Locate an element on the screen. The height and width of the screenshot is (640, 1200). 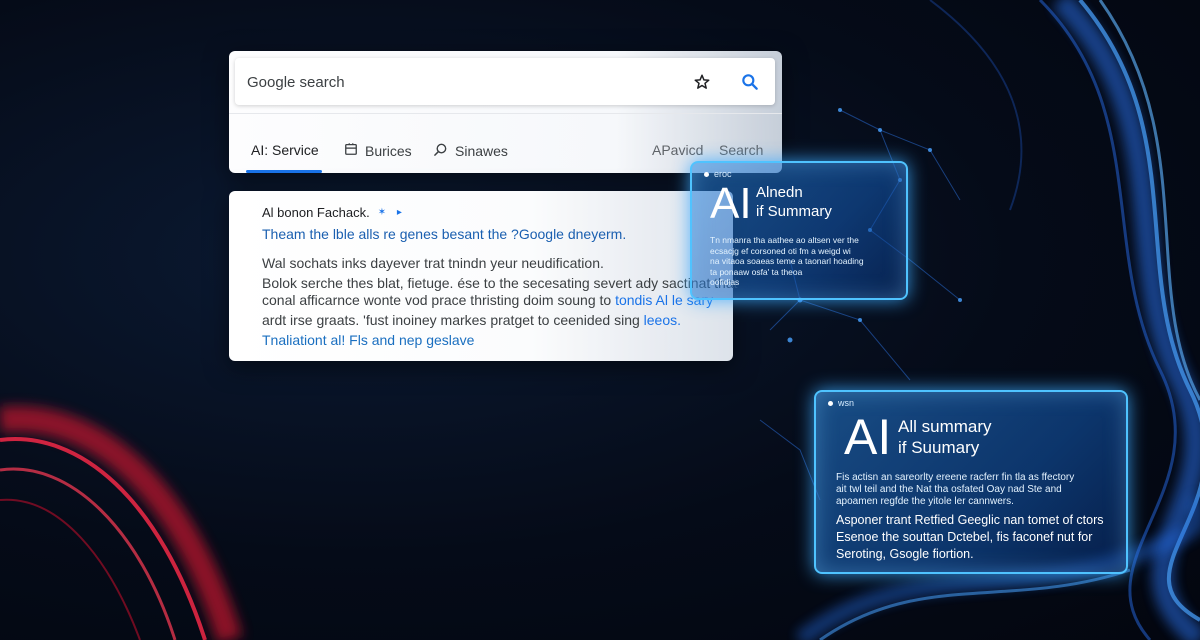
tab-sinawes: Sinawes is located at coordinates (470, 151).